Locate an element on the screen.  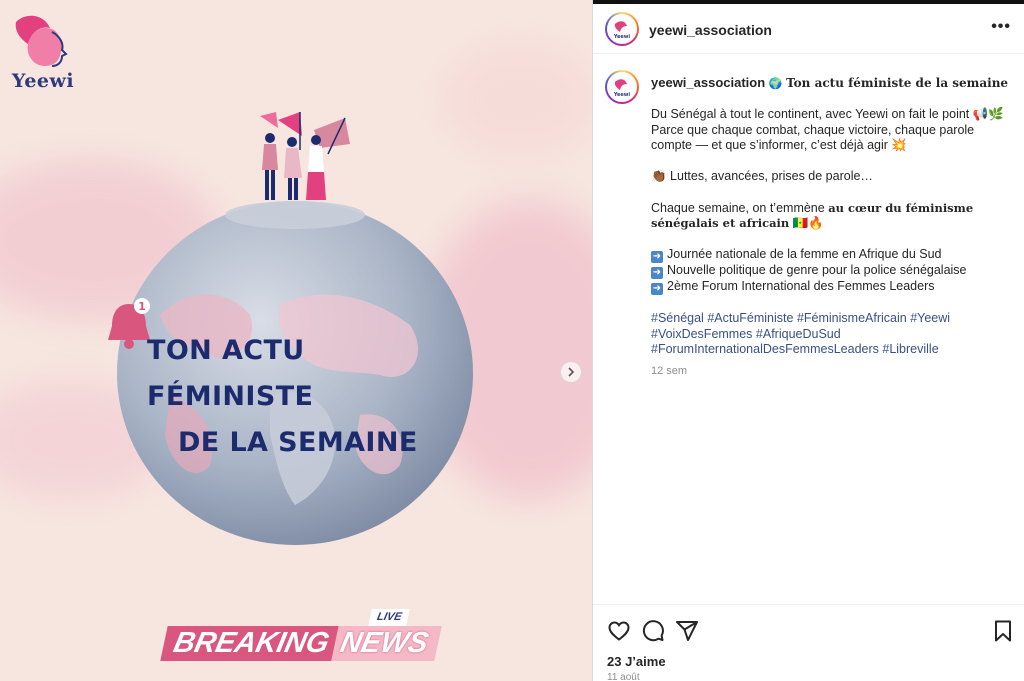
news-word: NEWS is located at coordinates (386, 643).